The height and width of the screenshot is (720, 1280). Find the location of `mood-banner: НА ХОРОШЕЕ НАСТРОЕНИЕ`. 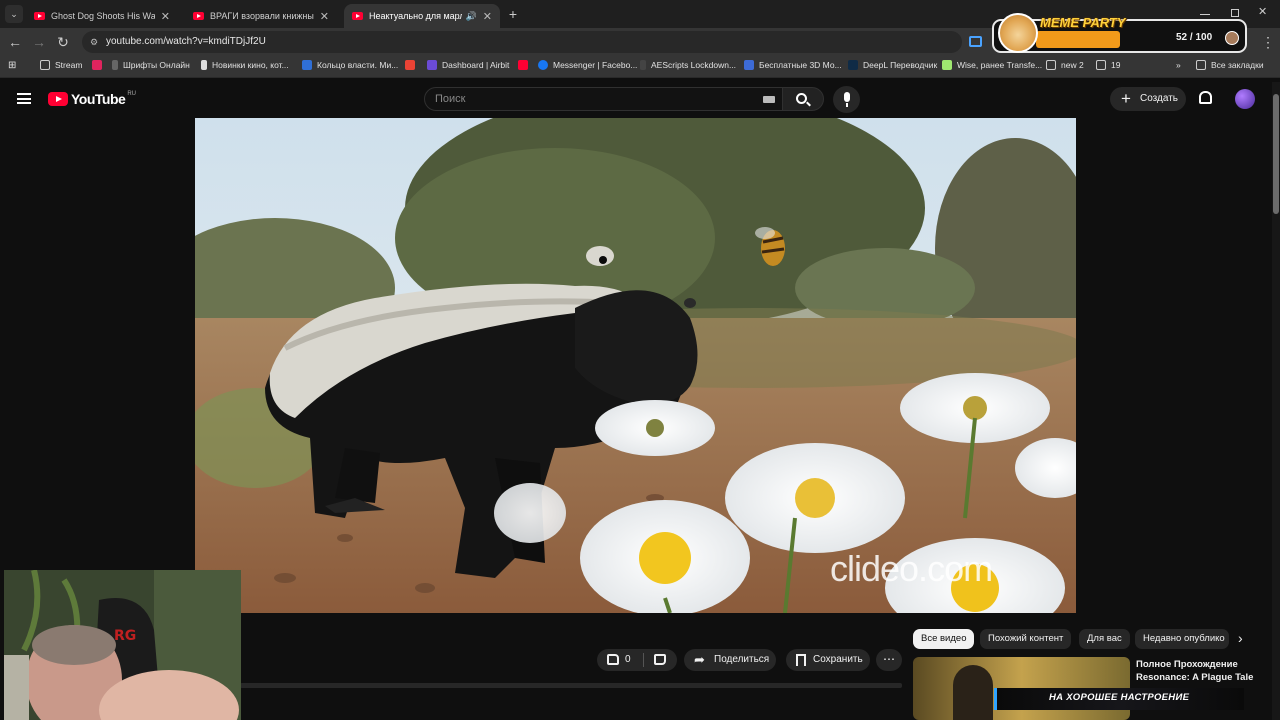

mood-banner: НА ХОРОШЕЕ НАСТРОЕНИЕ is located at coordinates (1119, 699).